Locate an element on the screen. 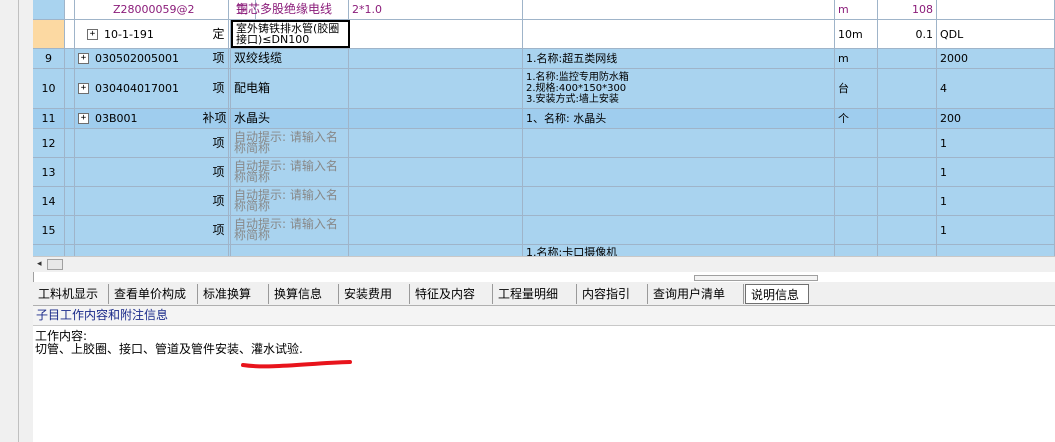  tab-description: 说明信息 is located at coordinates (777, 294).